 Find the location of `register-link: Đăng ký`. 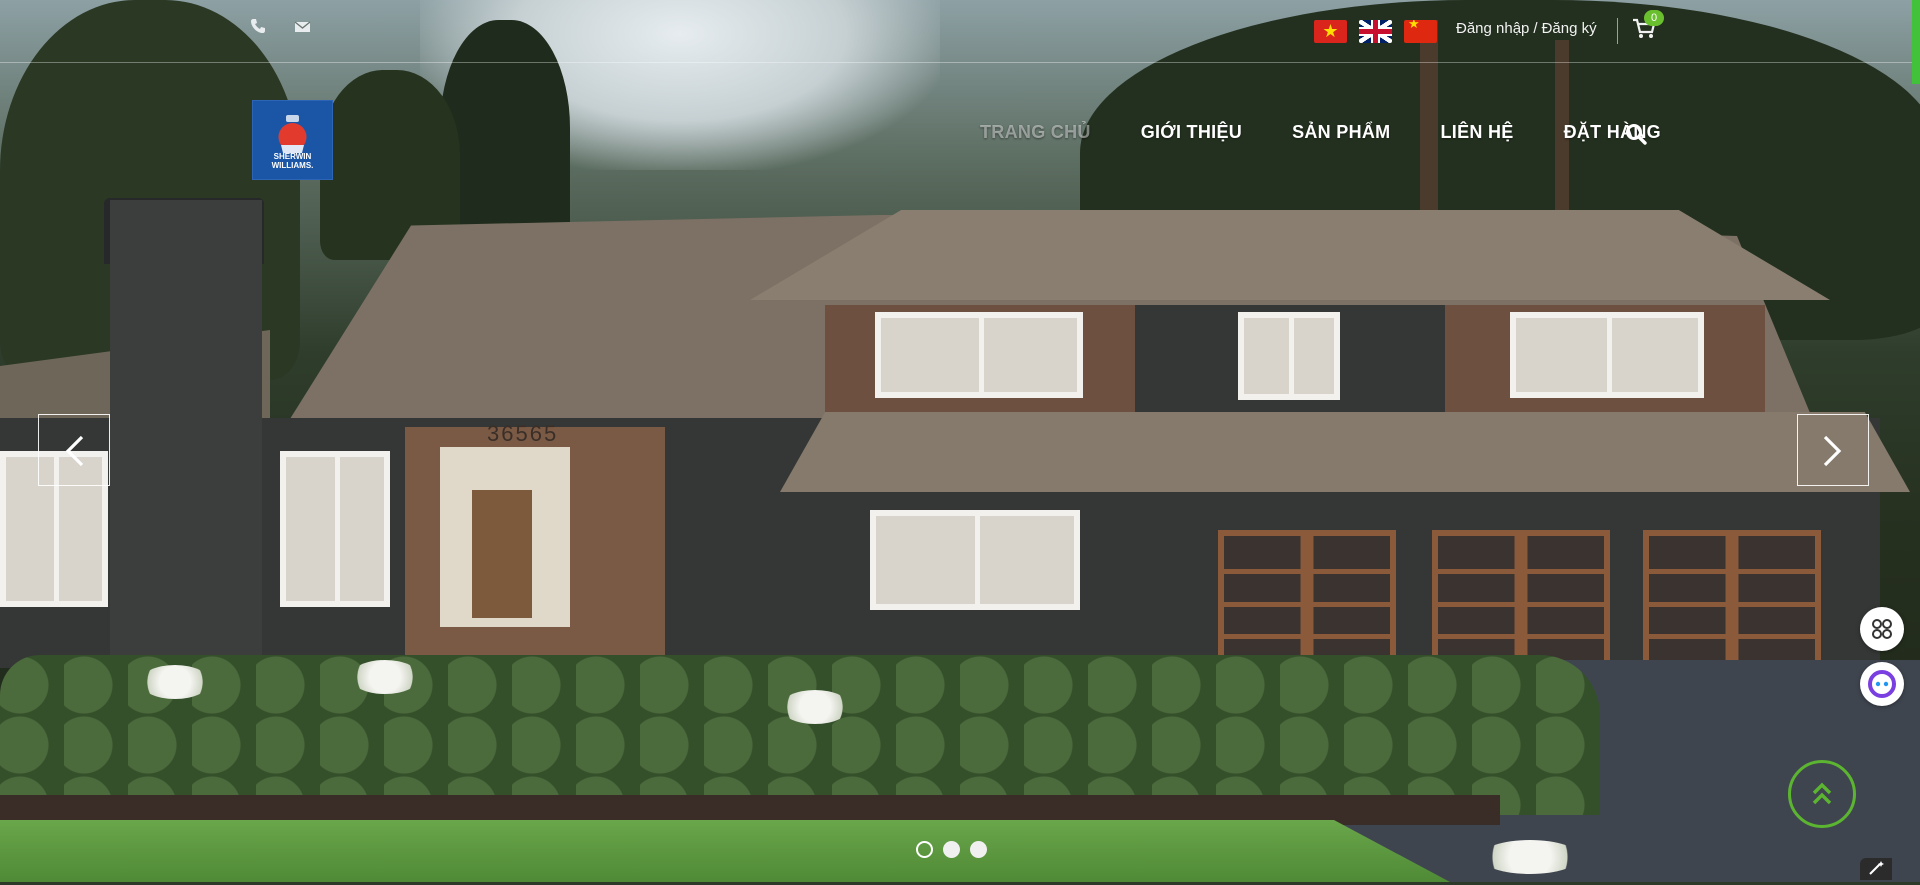

register-link: Đăng ký is located at coordinates (1569, 28).